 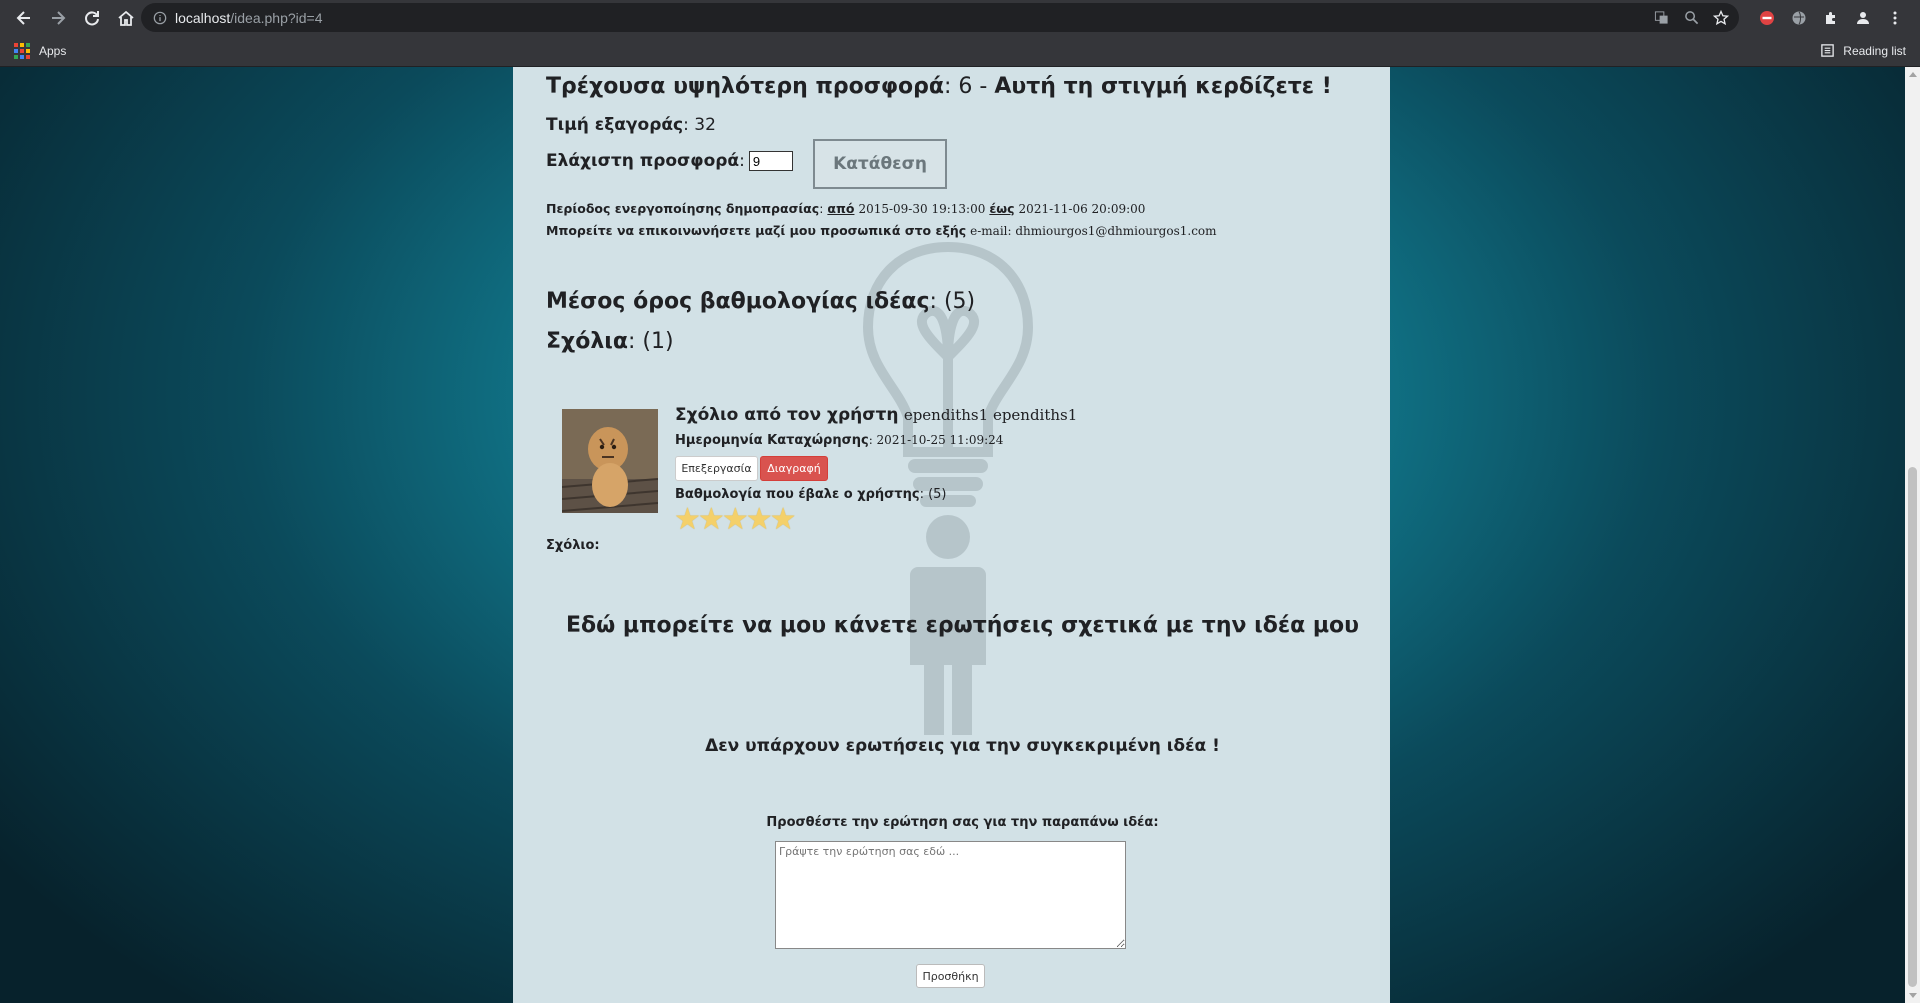 What do you see at coordinates (716, 468) in the screenshot?
I see `edit-comment-button: Επεξεργασία` at bounding box center [716, 468].